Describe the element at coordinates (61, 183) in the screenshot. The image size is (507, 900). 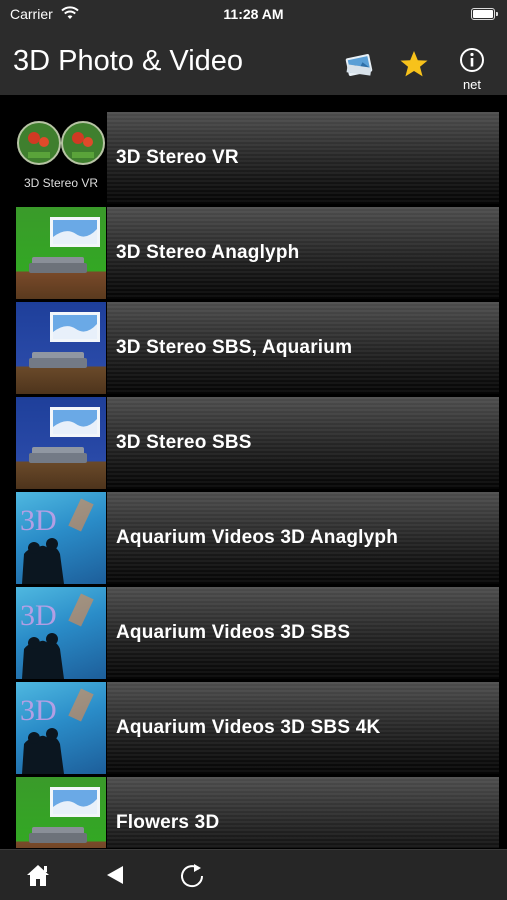
I see `thumbnail-caption: 3D Stereo VR` at that location.